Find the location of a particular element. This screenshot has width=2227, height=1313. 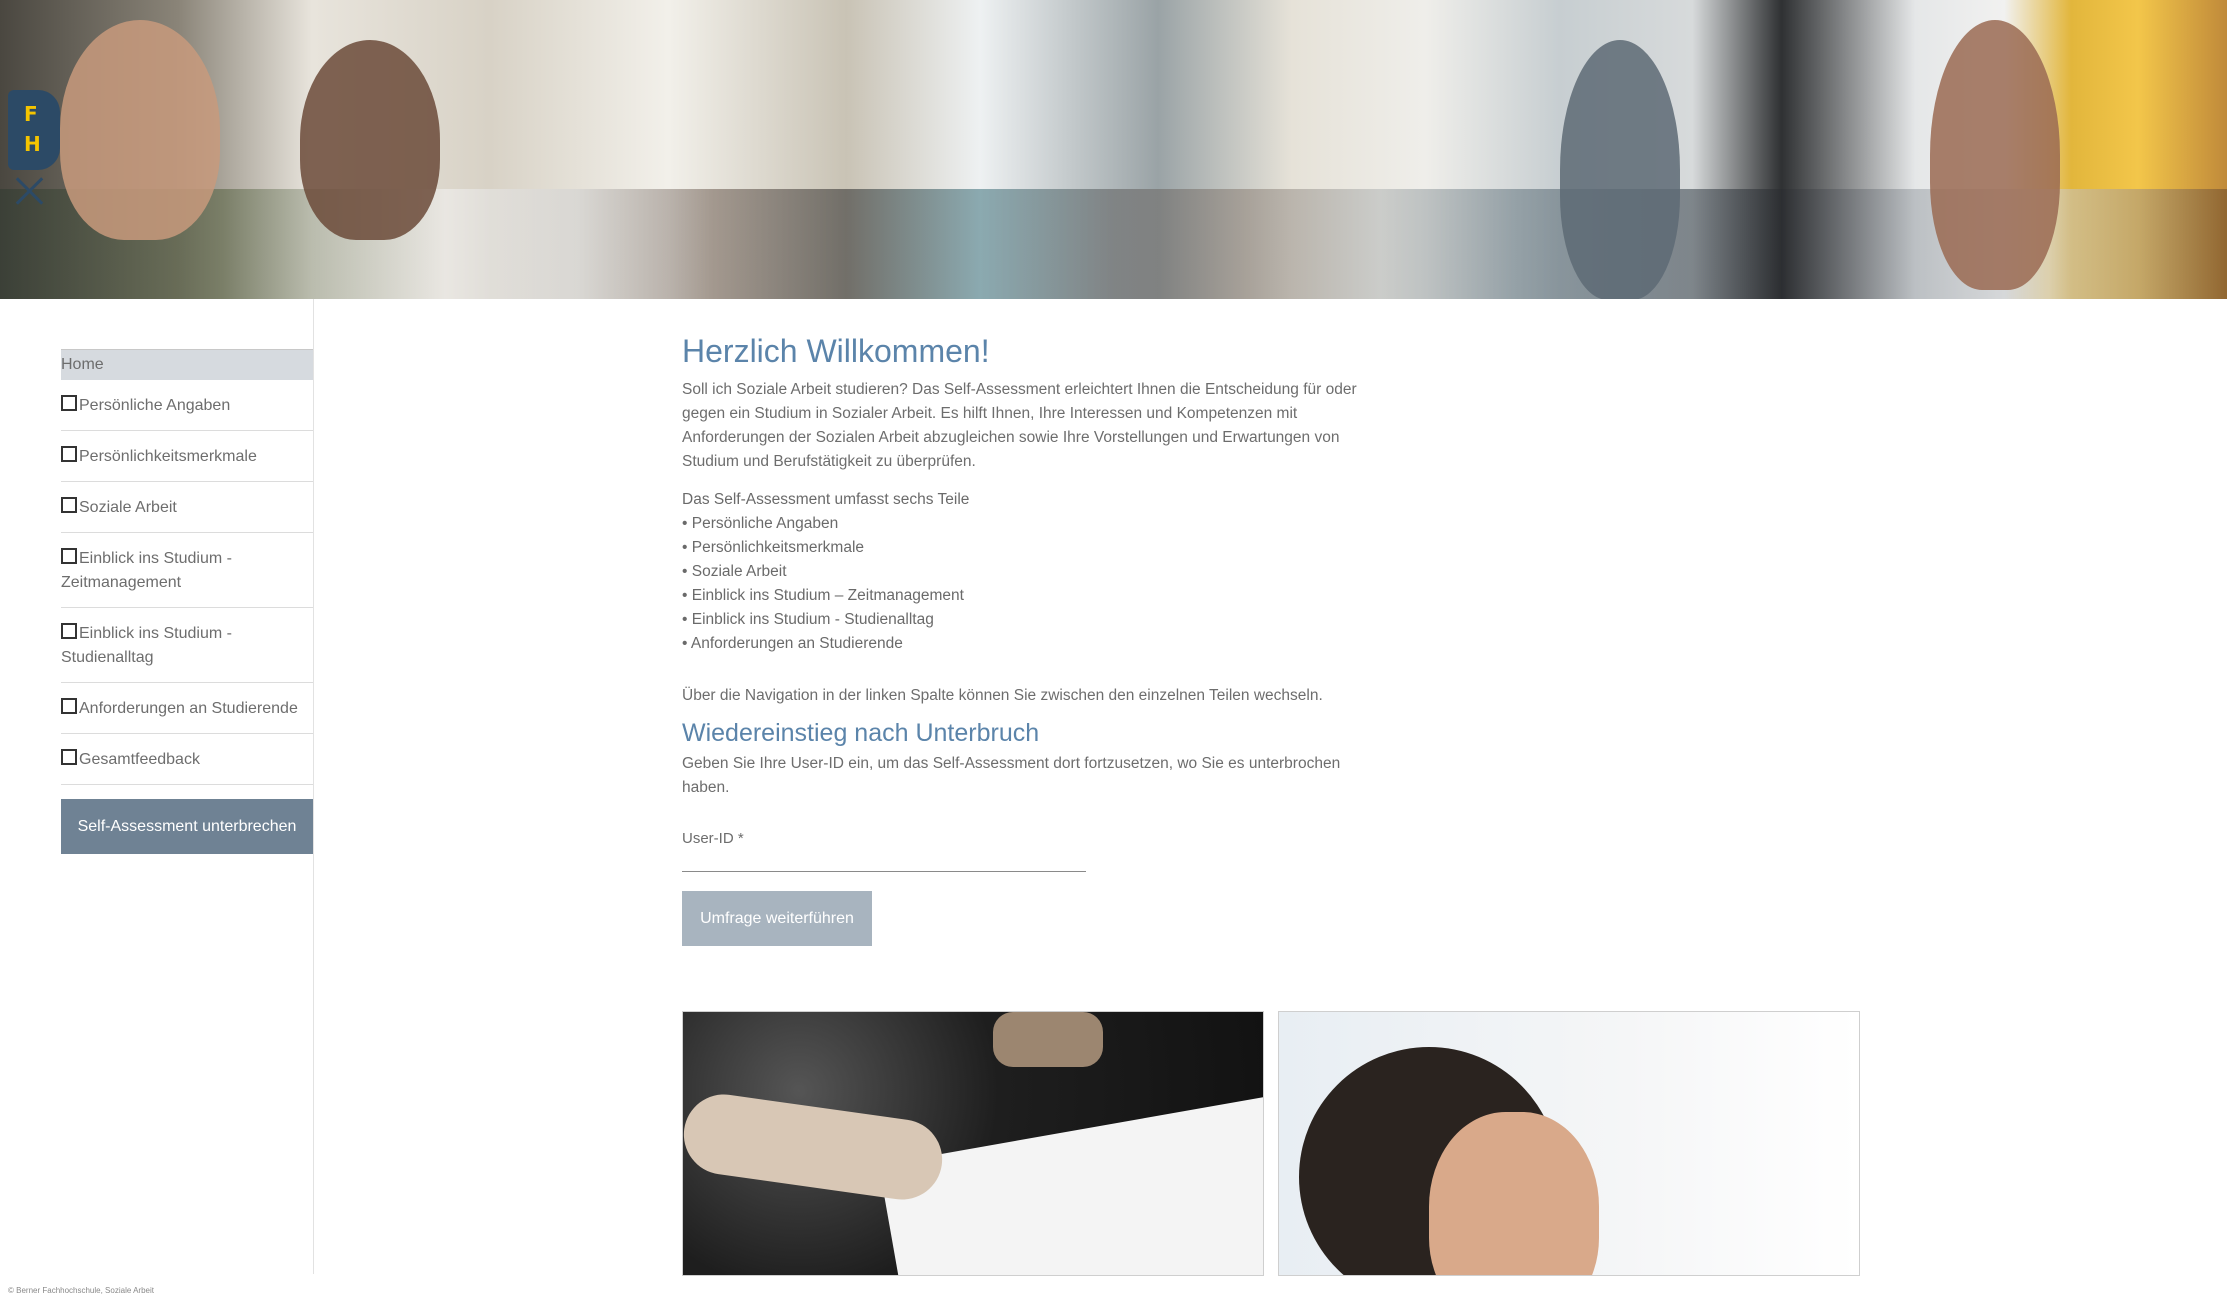

sidebar-item-zeitmanagement: Einblick ins Studium - Zeitmanagement is located at coordinates (187, 570).